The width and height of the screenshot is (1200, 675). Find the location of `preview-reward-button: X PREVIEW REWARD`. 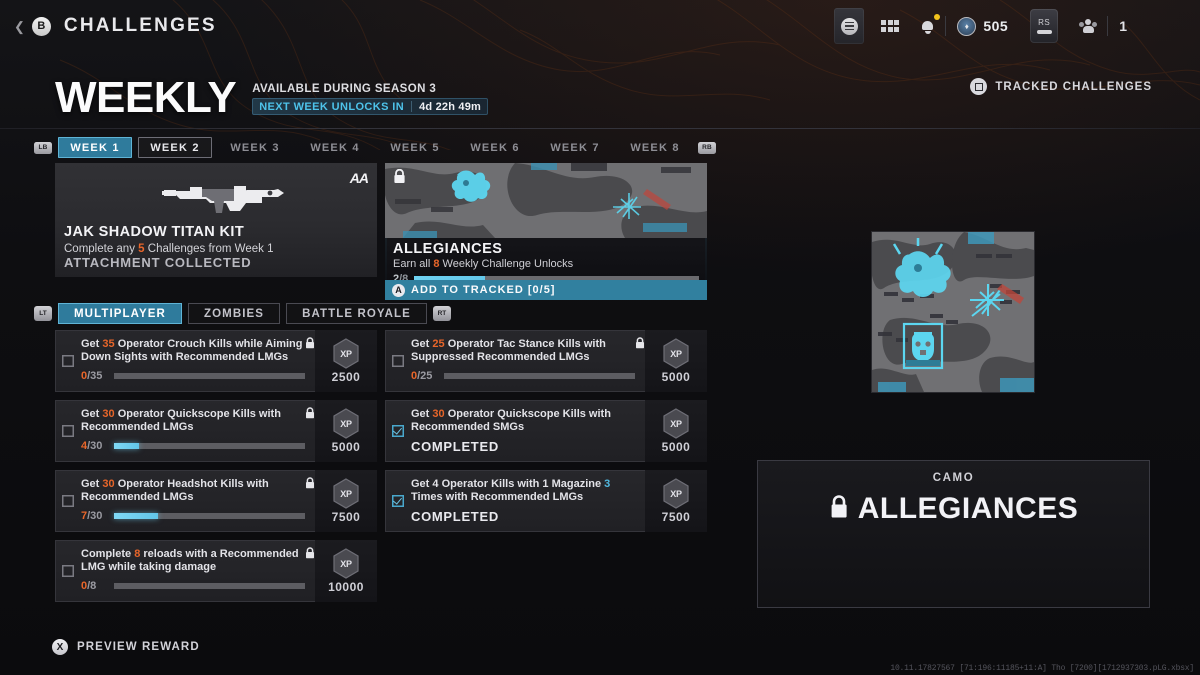

preview-reward-button: X PREVIEW REWARD is located at coordinates (126, 647).